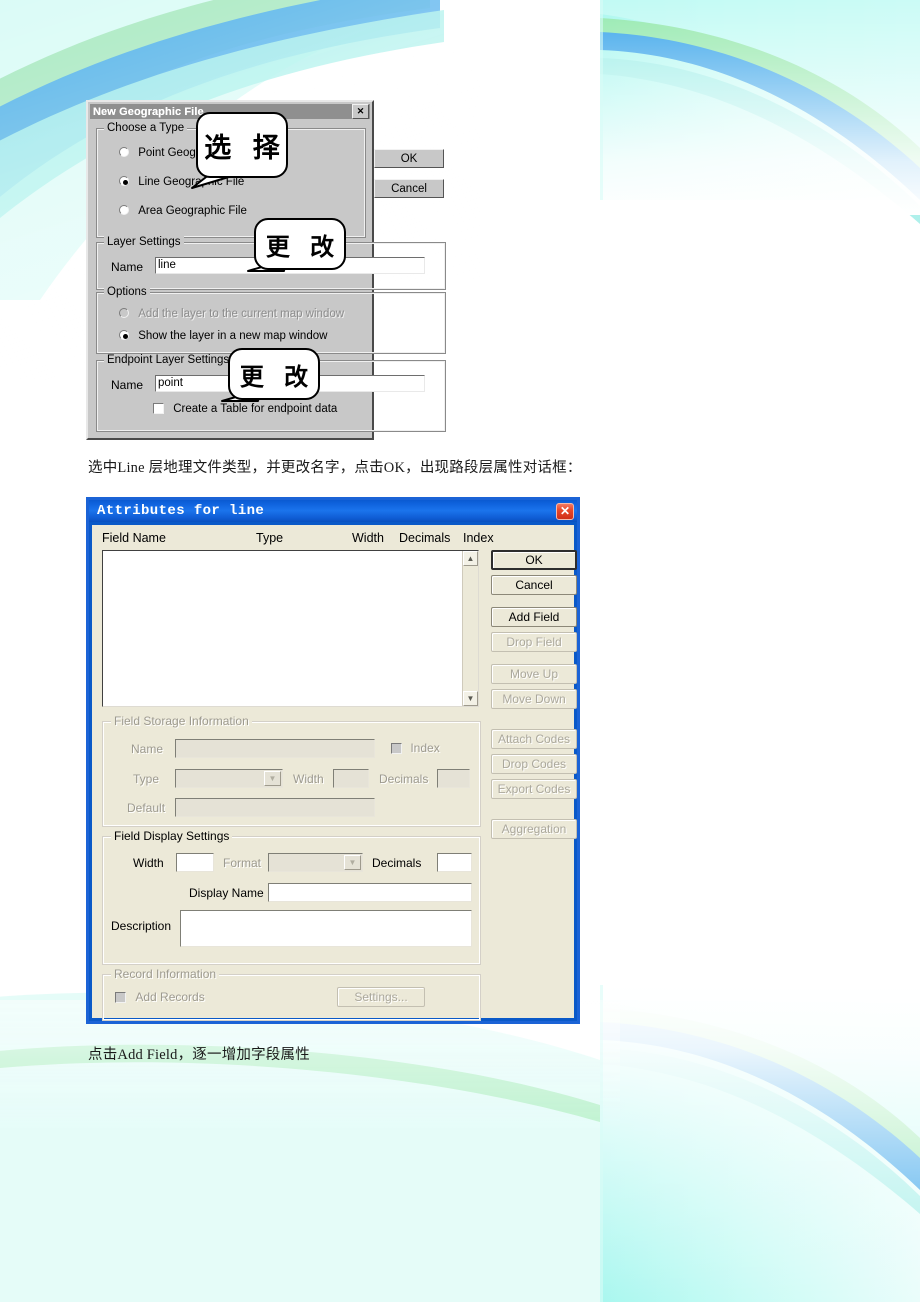  I want to click on record-information-legend: Record Information, so click(165, 974).